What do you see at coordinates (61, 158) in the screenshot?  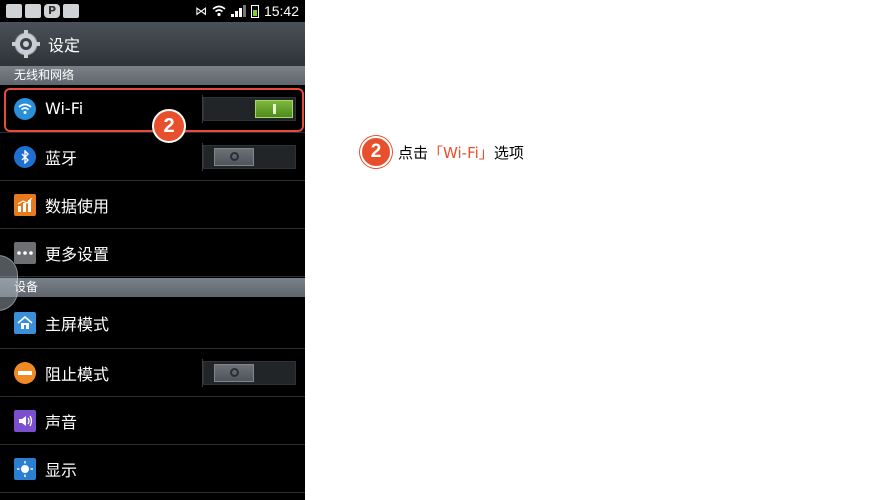 I see `setting-label-bluetooth: 蓝牙` at bounding box center [61, 158].